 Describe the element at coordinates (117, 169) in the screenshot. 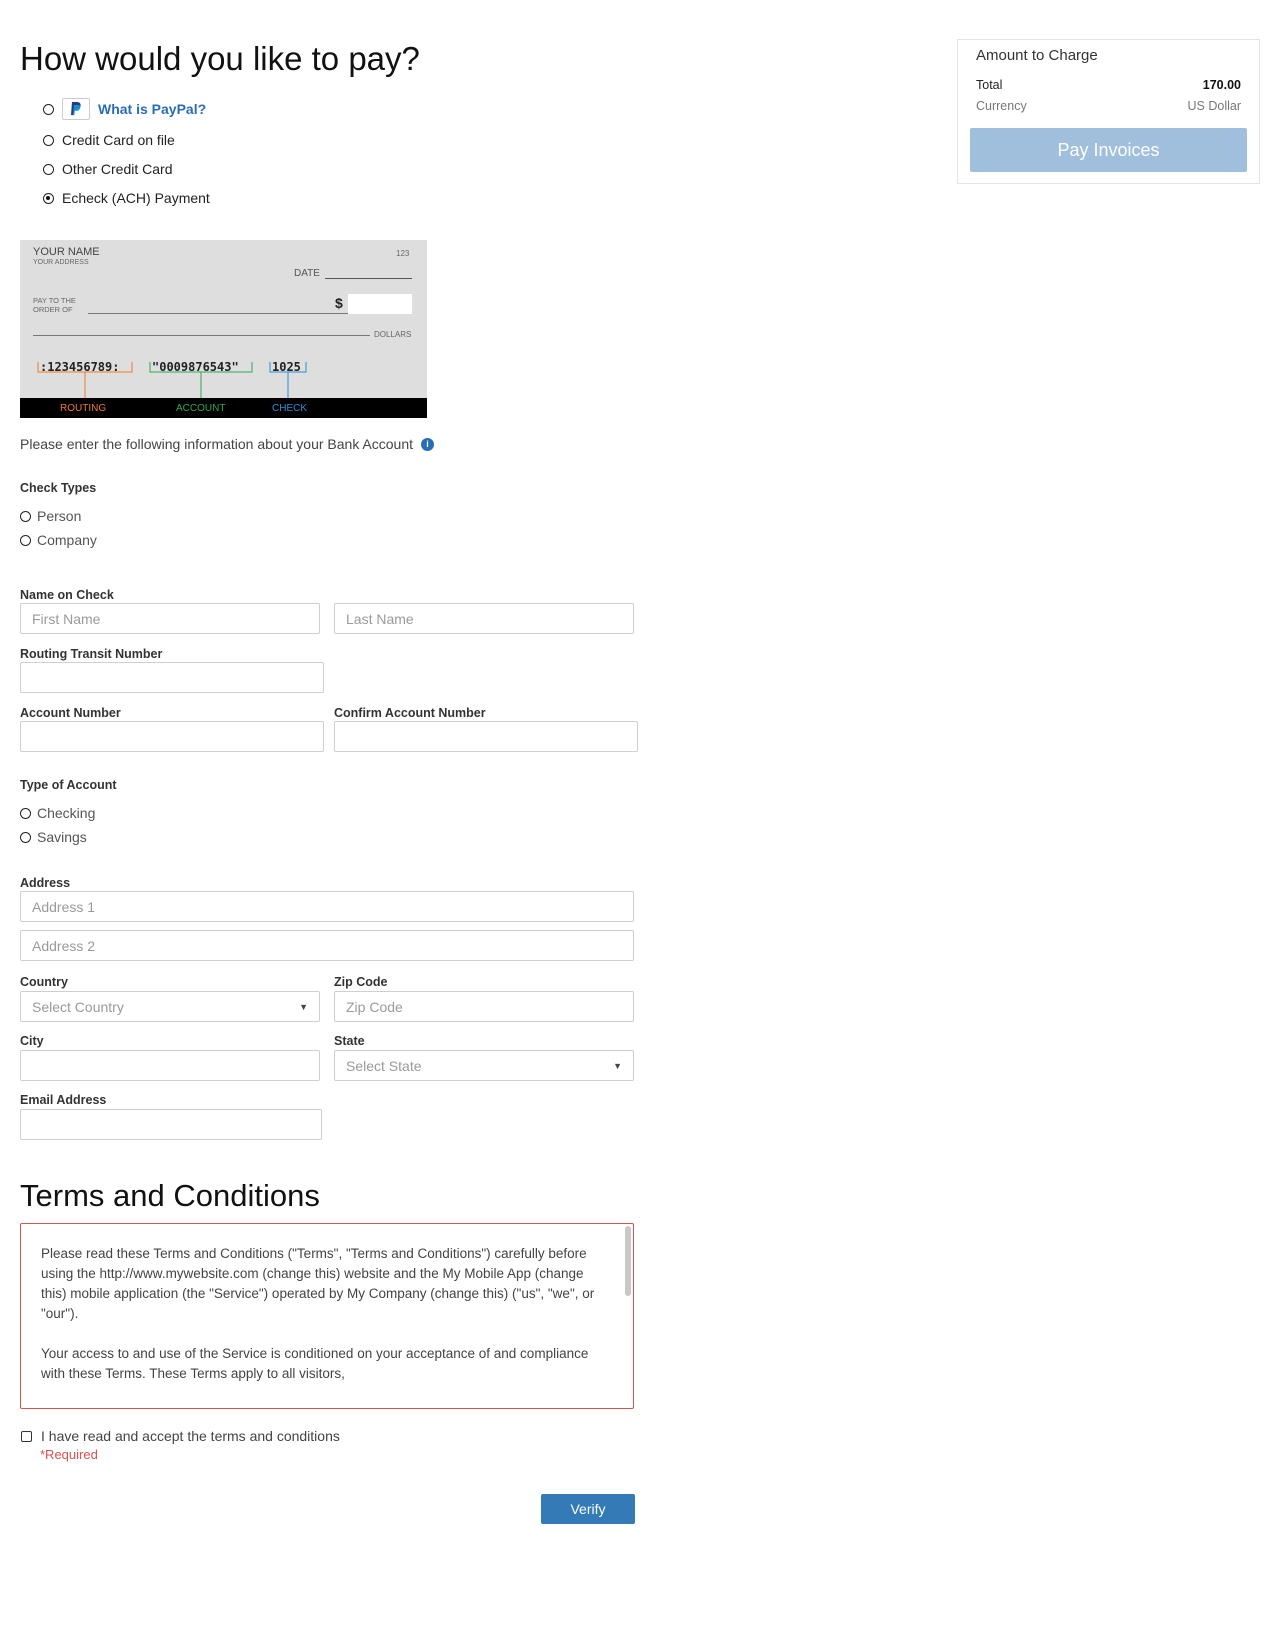

I see `other-card-label: Other Credit Card` at that location.